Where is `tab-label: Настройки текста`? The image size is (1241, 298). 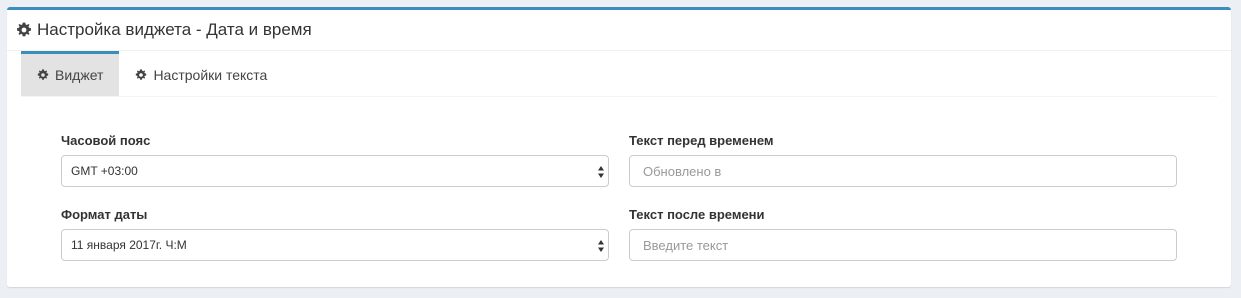 tab-label: Настройки текста is located at coordinates (210, 74).